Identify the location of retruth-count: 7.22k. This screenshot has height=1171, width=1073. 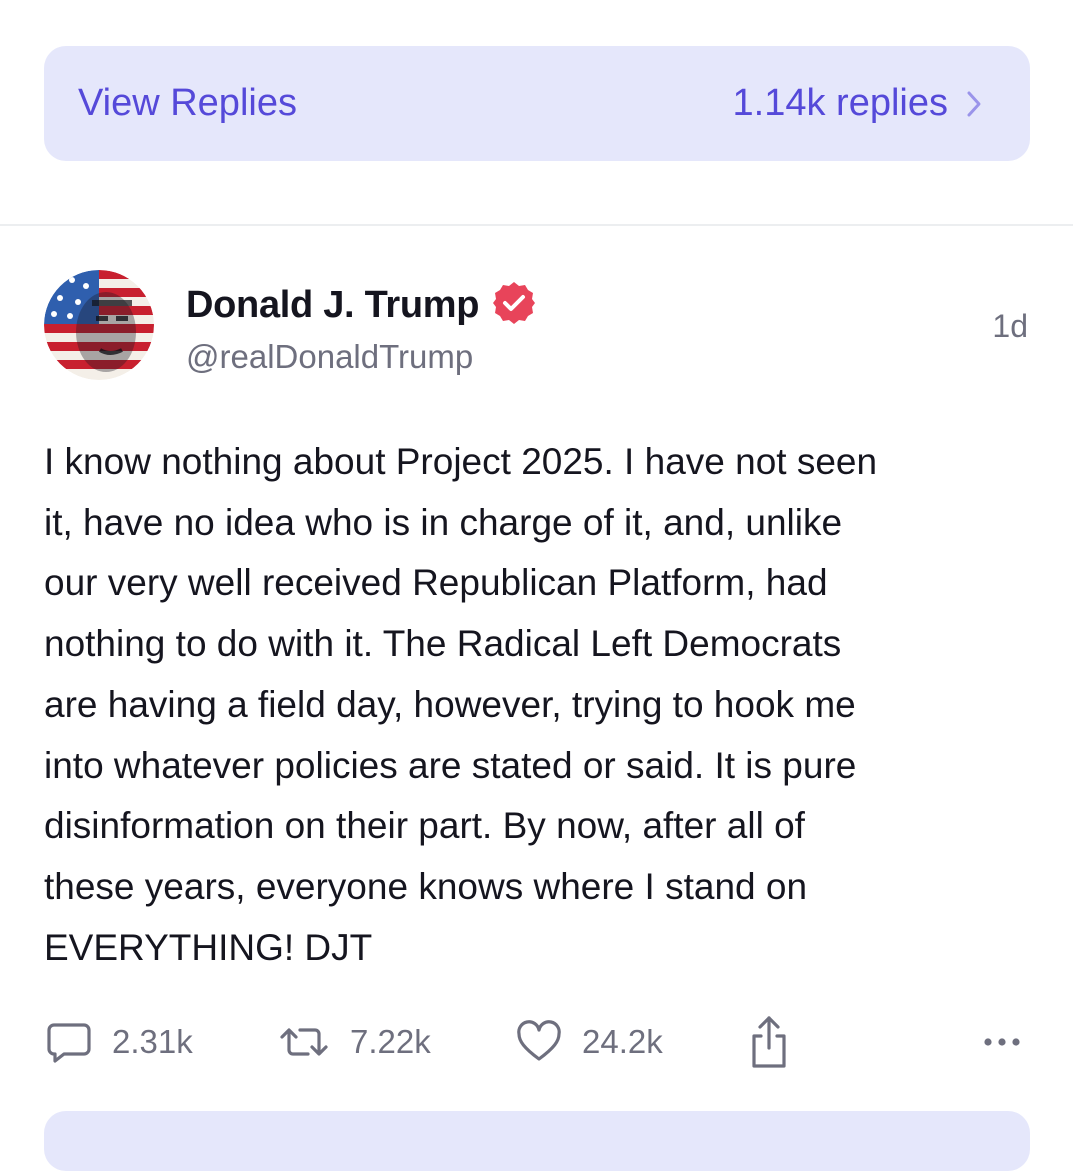
(390, 1041).